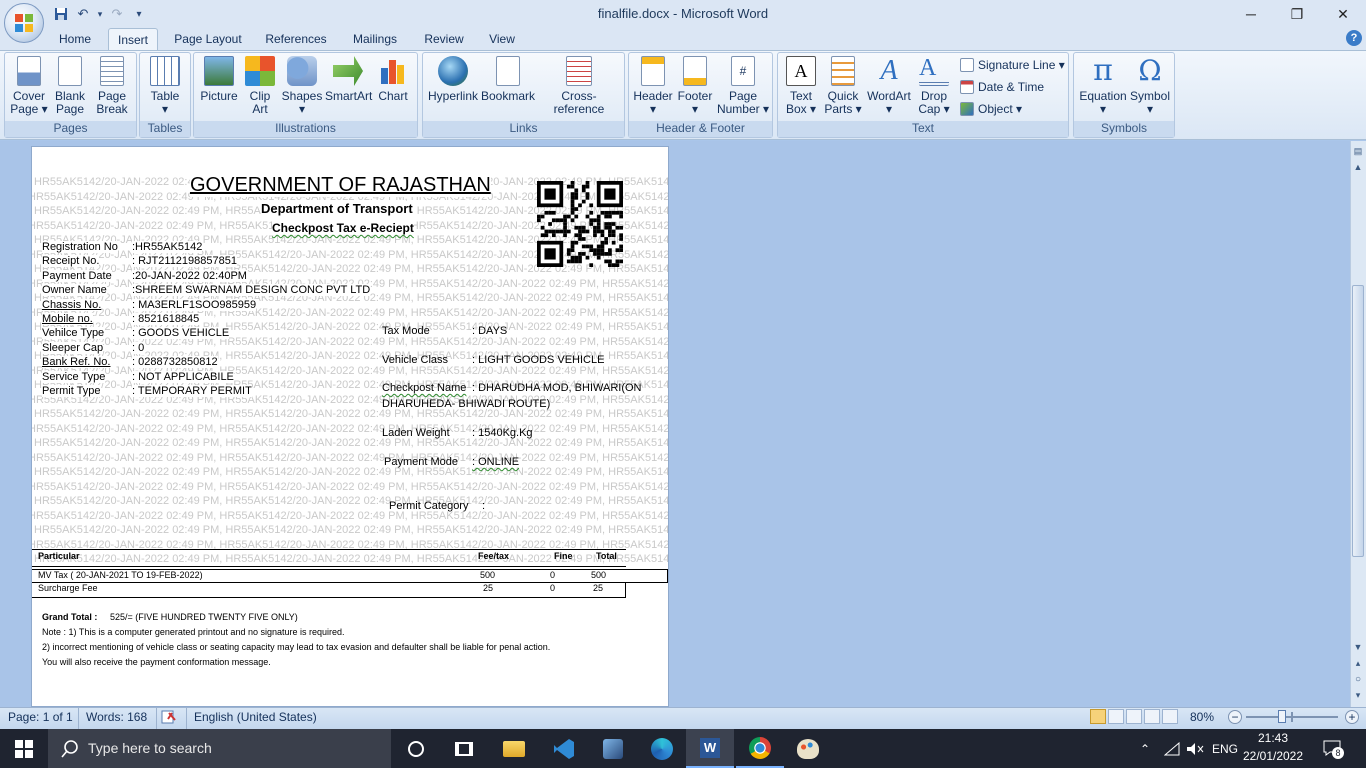  I want to click on page-break-button: Page Break, so click(112, 86).